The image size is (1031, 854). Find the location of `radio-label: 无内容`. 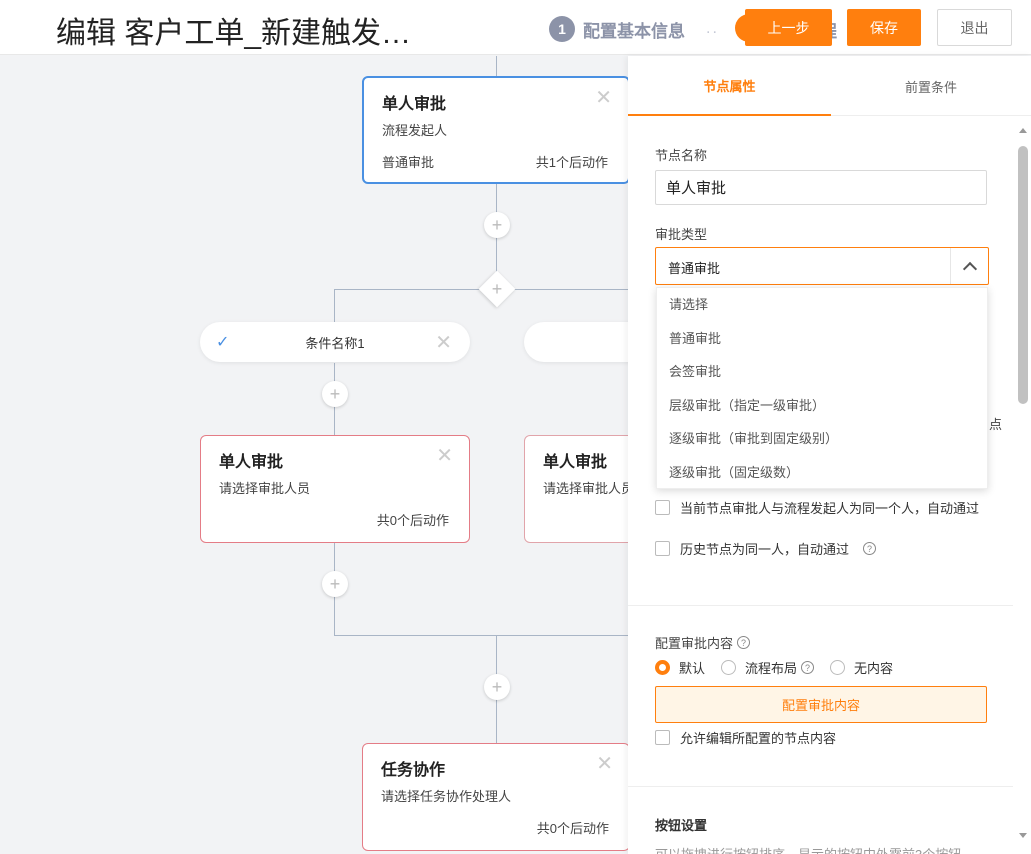

radio-label: 无内容 is located at coordinates (874, 668).